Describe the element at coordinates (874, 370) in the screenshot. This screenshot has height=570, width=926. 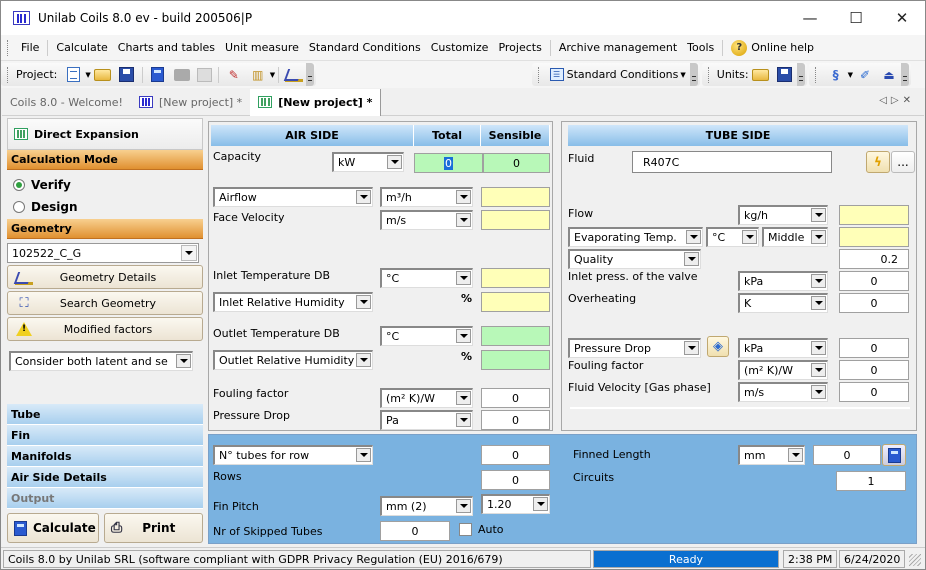
I see `tube-fouling-field: 0` at that location.